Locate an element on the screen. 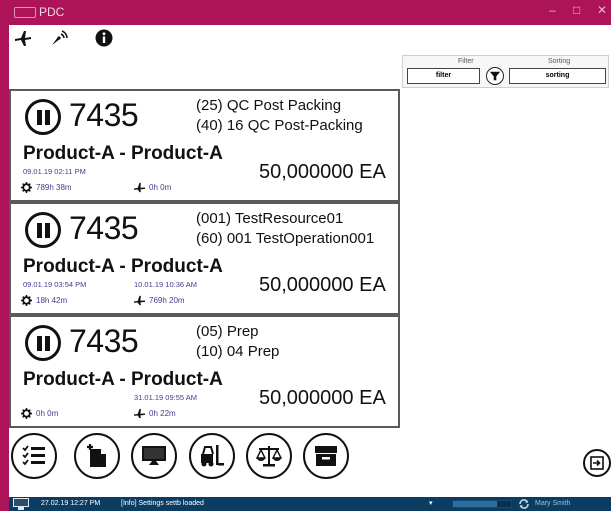 Image resolution: width=611 pixels, height=511 pixels. forklift-icon is located at coordinates (212, 456).